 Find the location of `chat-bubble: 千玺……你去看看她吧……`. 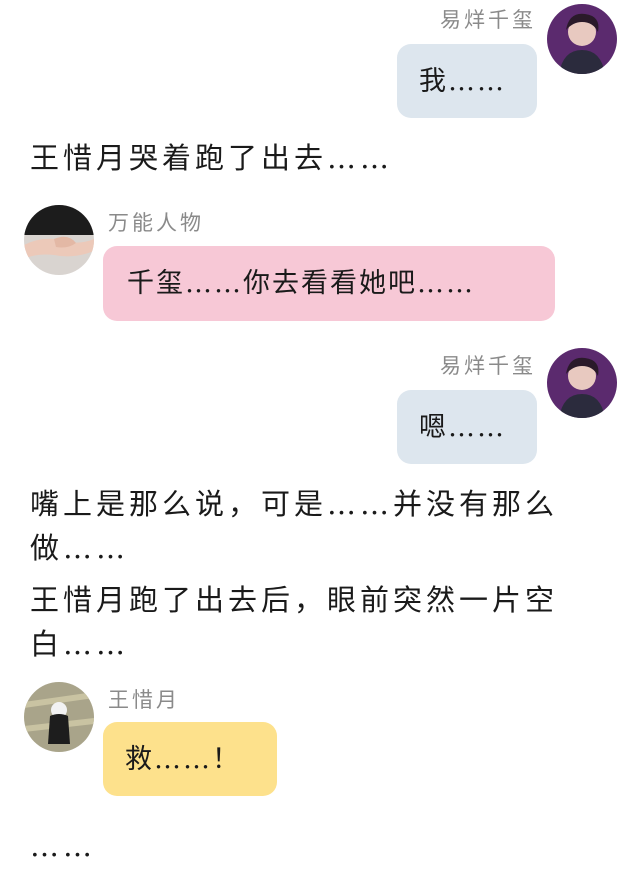

chat-bubble: 千玺……你去看看她吧…… is located at coordinates (329, 283).